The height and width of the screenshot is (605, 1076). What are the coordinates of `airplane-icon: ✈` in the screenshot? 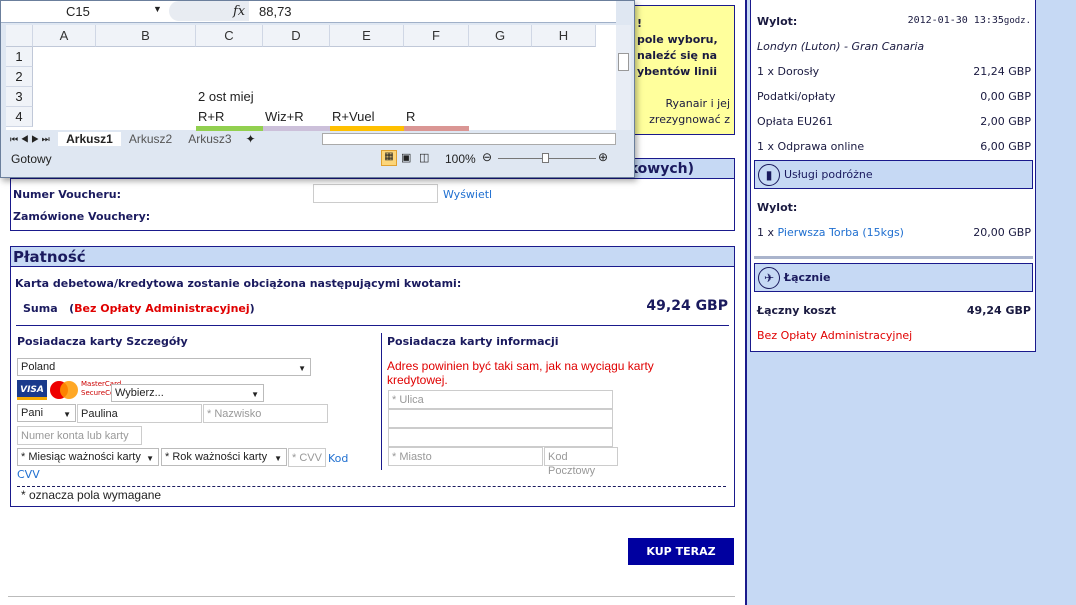 It's located at (769, 277).